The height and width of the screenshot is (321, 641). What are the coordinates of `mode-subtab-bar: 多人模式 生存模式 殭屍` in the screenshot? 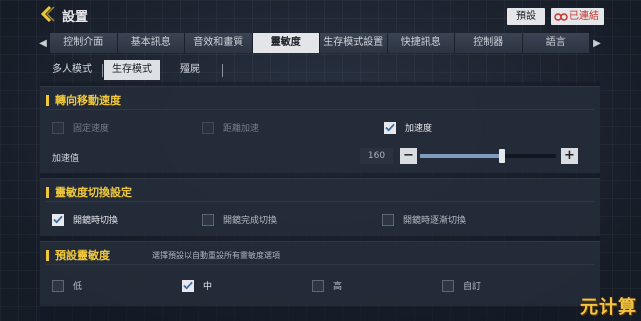 It's located at (320, 71).